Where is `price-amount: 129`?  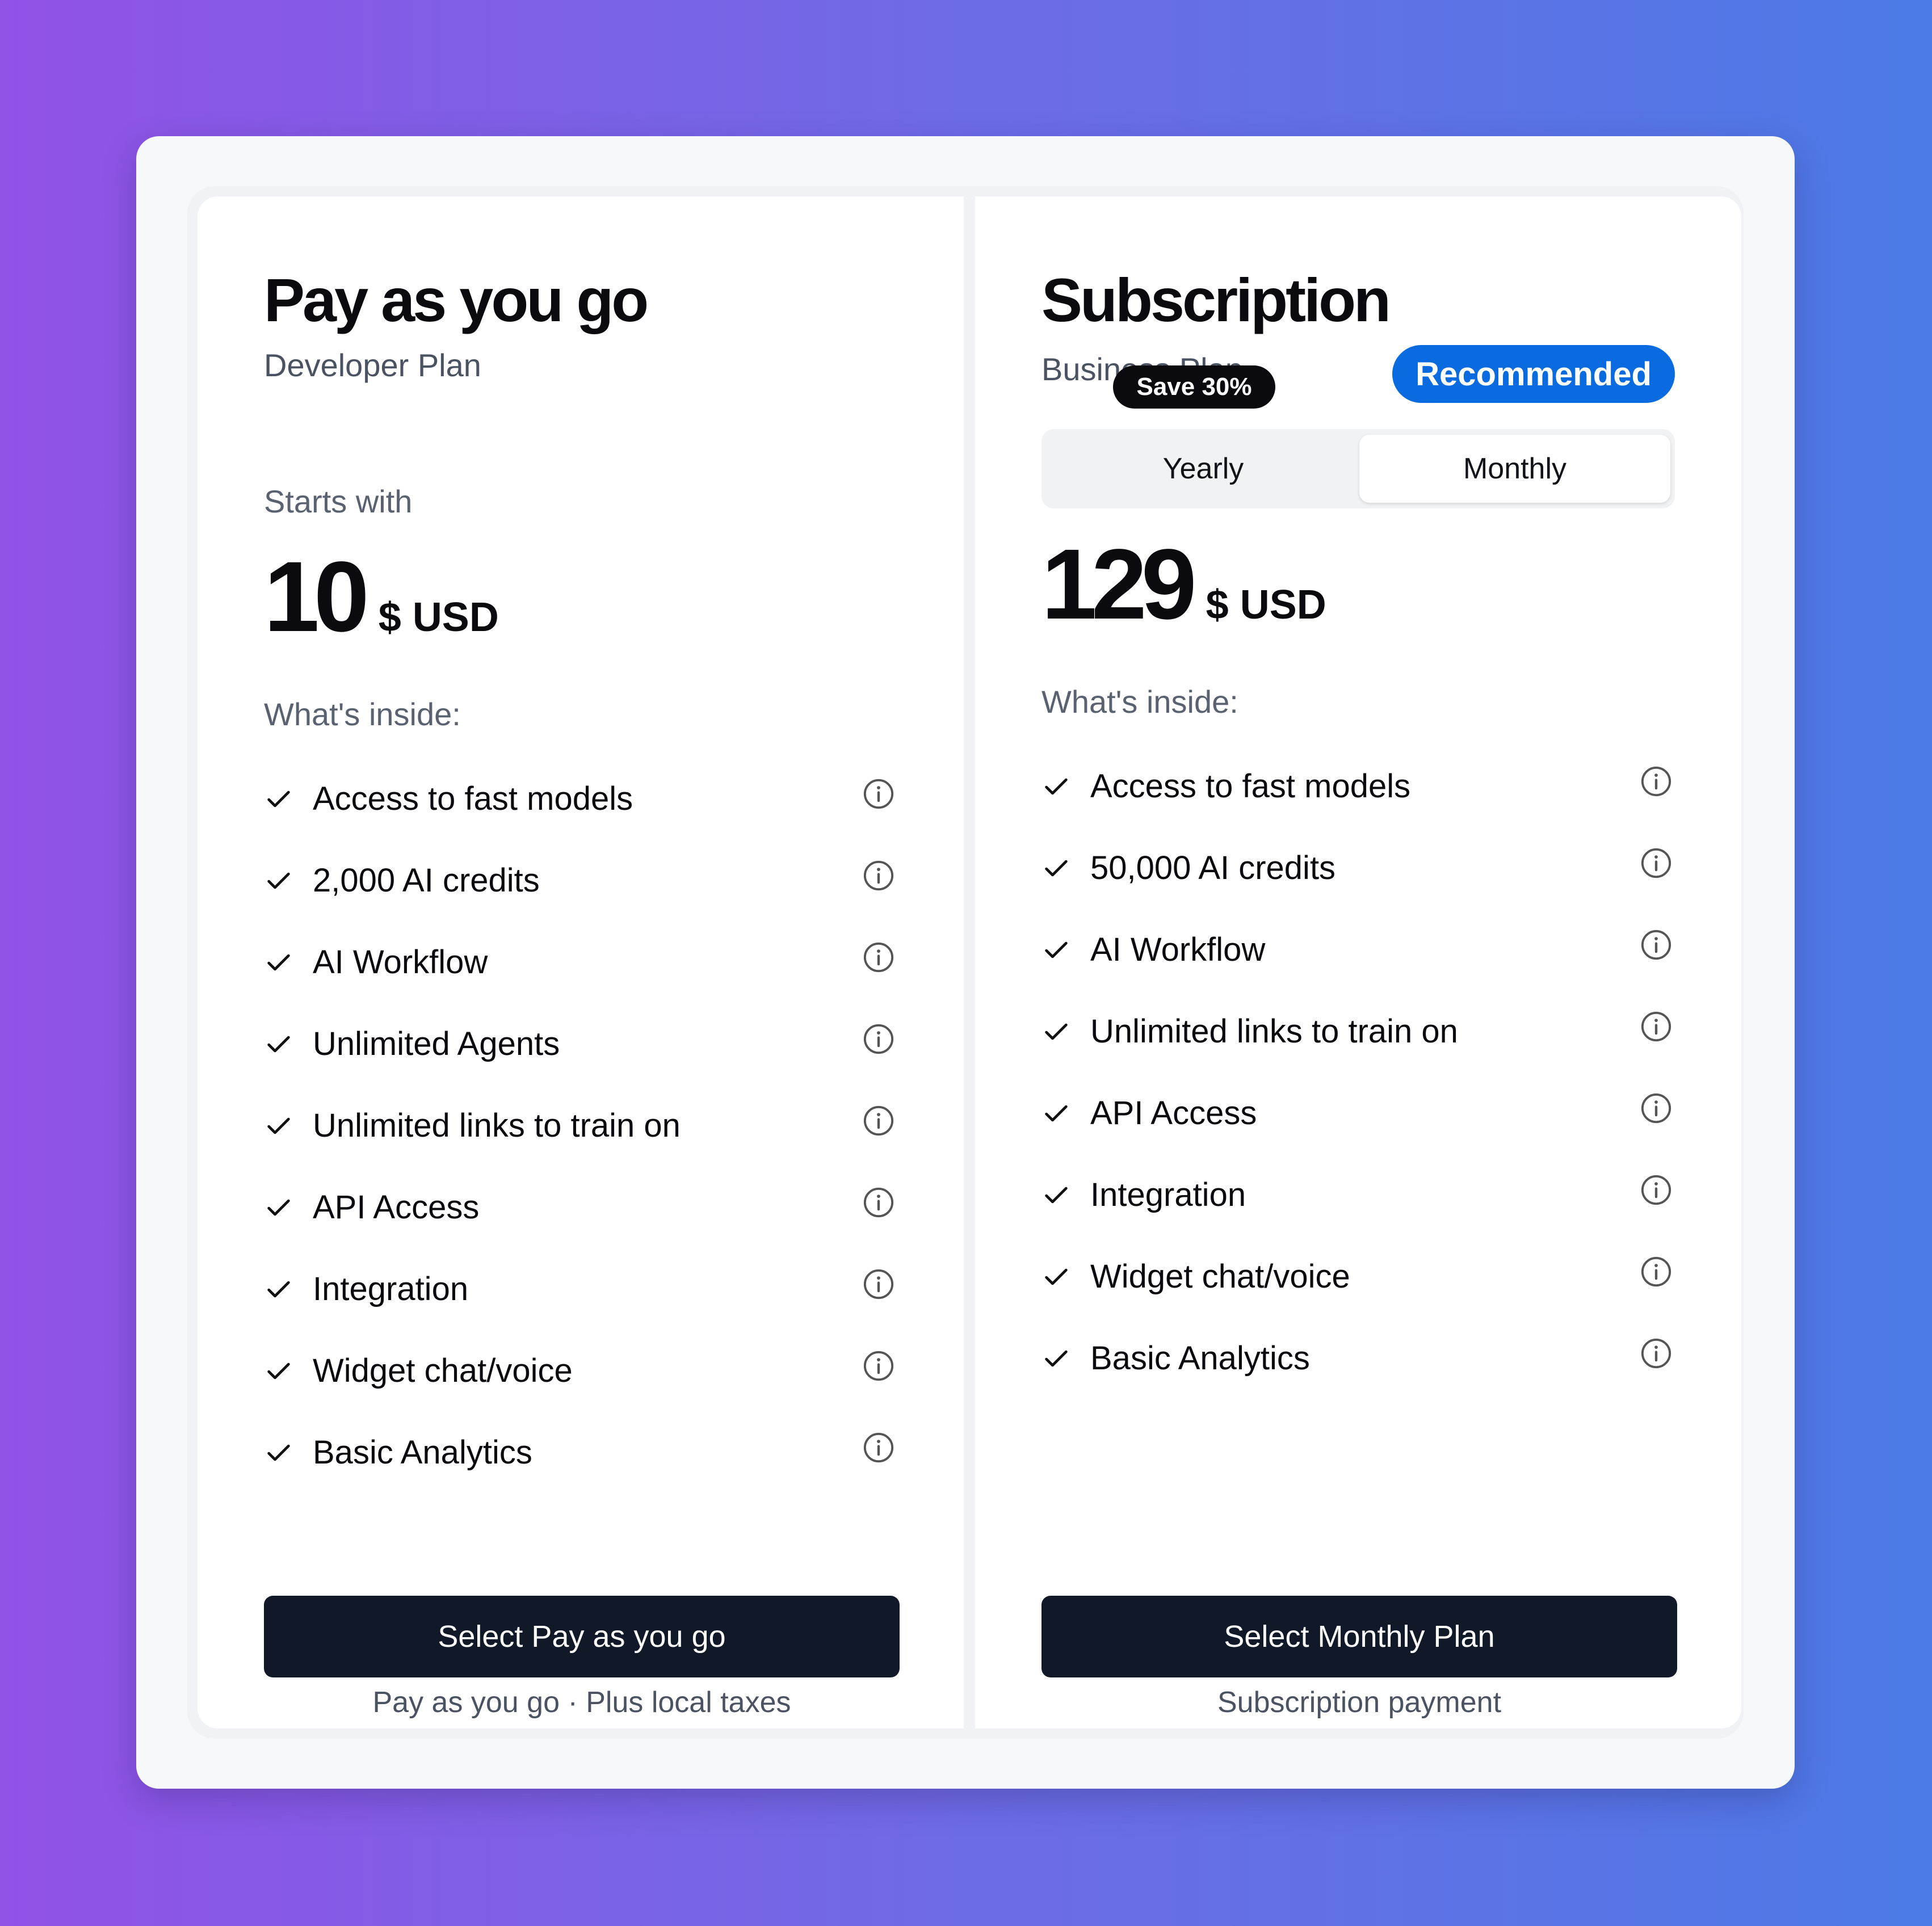
price-amount: 129 is located at coordinates (1119, 584).